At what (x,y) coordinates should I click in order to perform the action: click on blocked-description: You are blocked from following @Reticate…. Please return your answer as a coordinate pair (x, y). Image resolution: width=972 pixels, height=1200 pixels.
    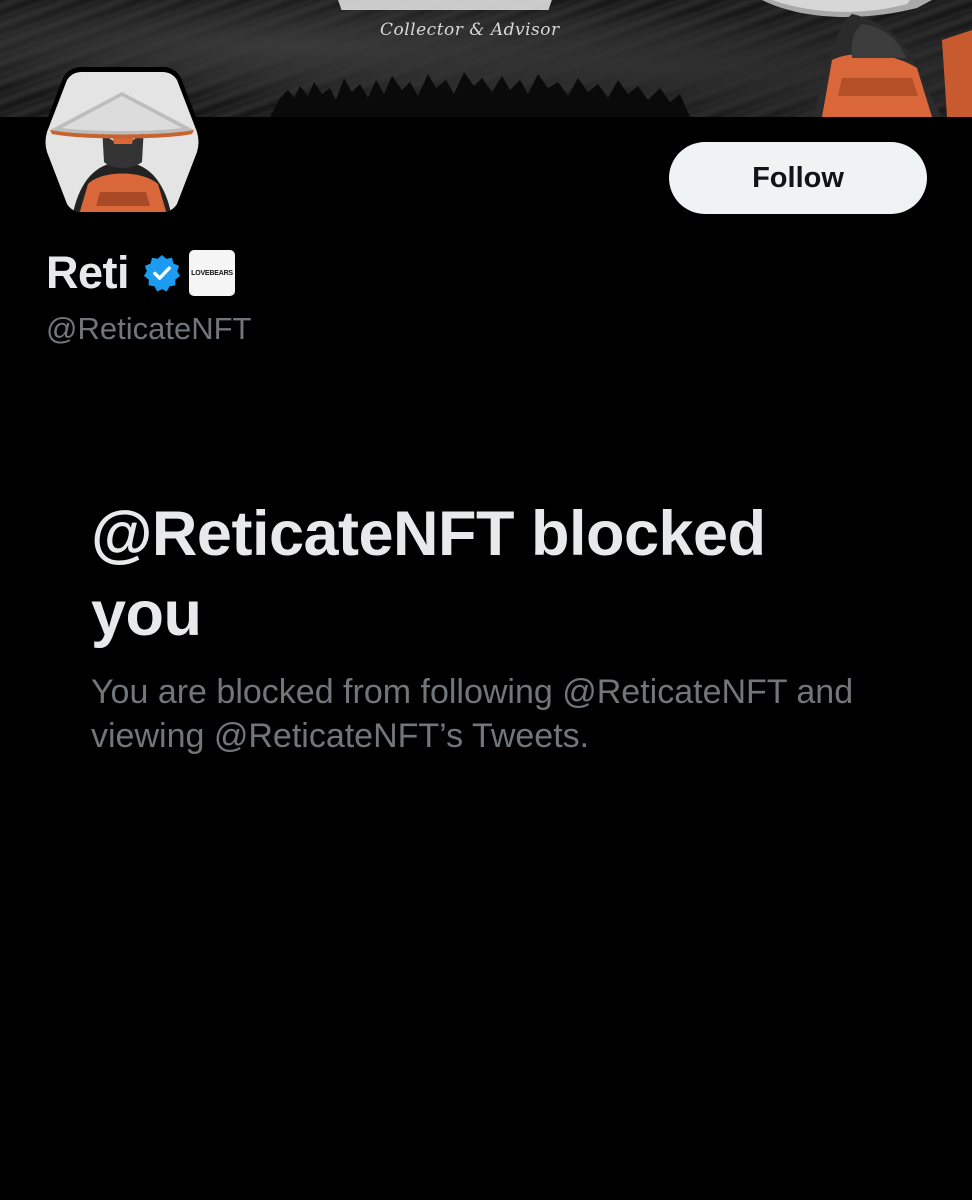
    Looking at the image, I should click on (472, 714).